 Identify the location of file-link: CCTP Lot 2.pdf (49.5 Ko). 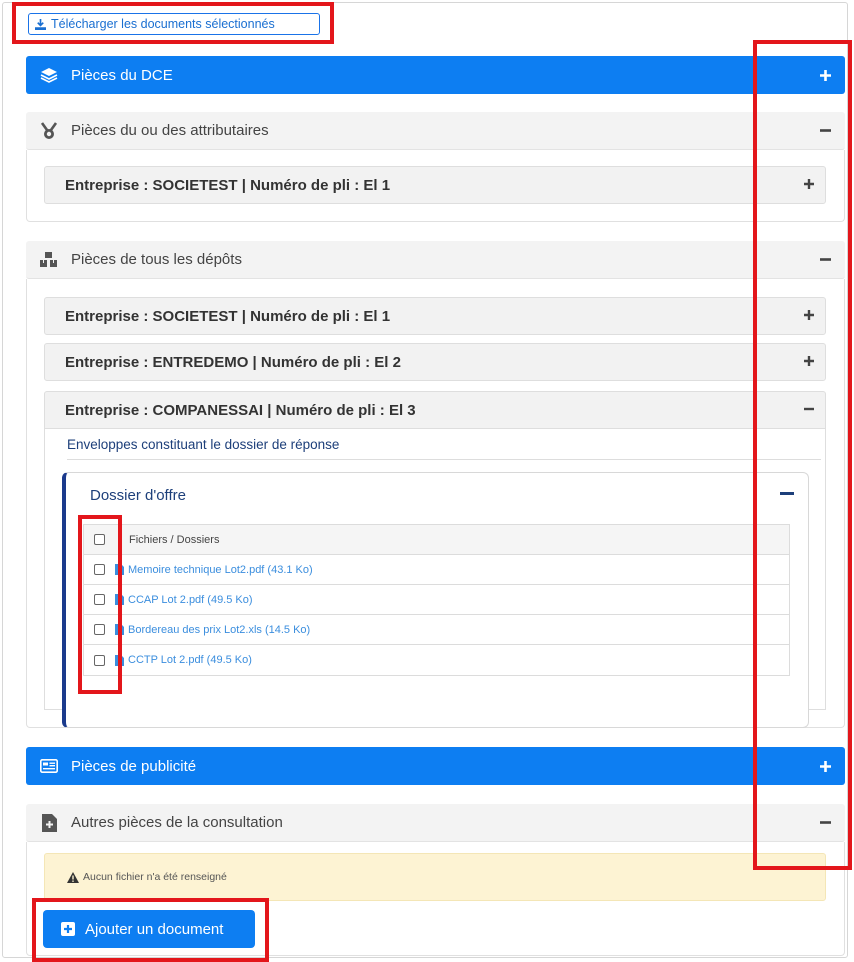
(183, 660).